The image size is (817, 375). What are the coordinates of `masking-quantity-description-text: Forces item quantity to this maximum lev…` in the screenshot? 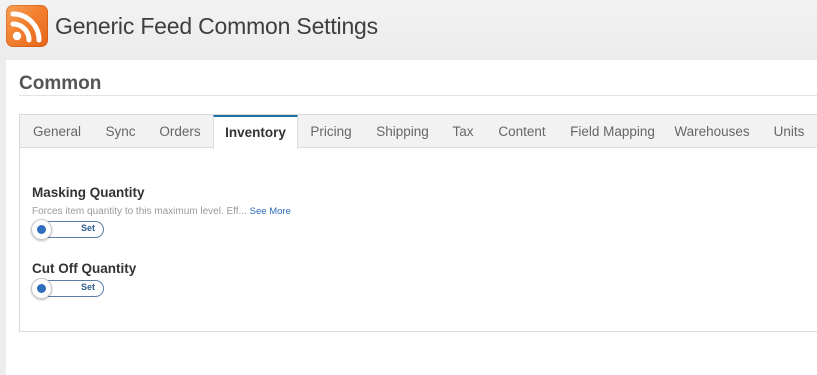 It's located at (139, 211).